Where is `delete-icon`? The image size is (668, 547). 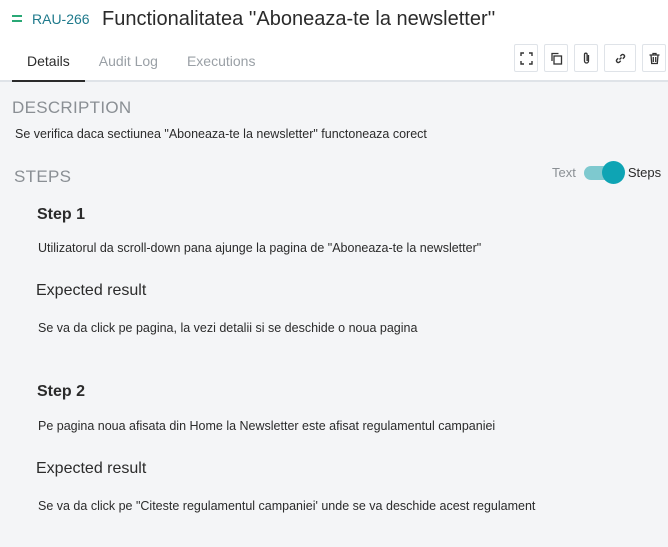
delete-icon is located at coordinates (654, 58).